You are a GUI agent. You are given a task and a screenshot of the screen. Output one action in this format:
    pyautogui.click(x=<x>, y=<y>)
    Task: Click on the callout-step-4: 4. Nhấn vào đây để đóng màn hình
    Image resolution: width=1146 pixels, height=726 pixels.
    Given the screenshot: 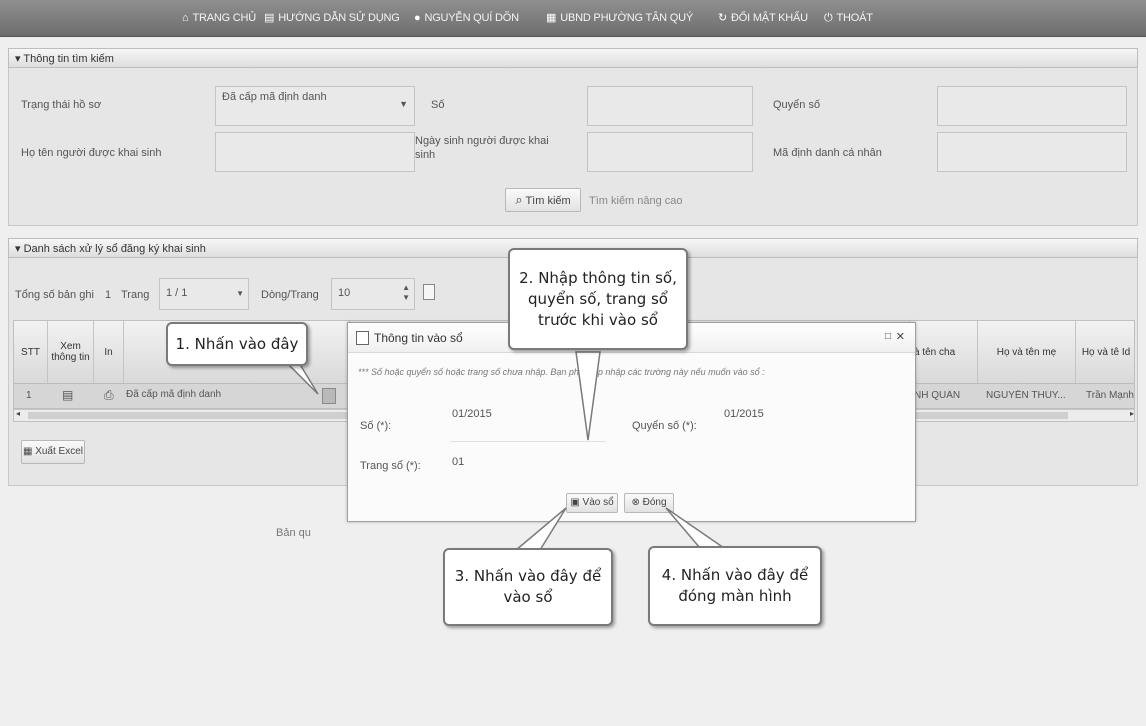 What is the action you would take?
    pyautogui.click(x=735, y=586)
    